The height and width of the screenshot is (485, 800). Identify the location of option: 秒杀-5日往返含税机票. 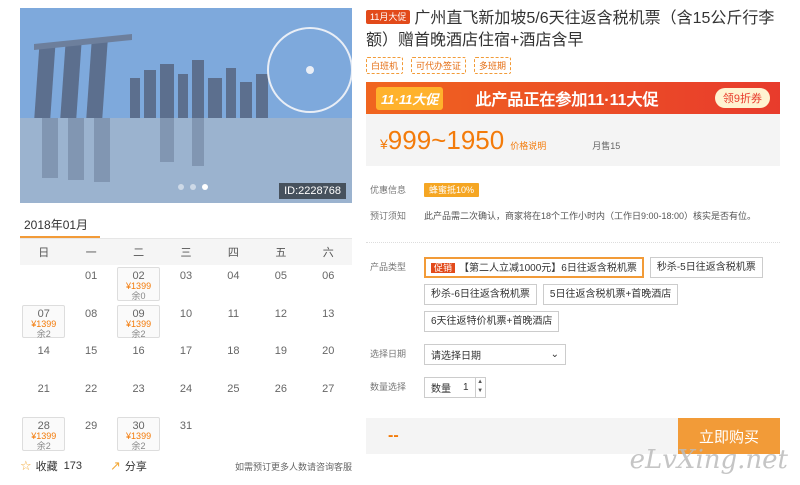
(706, 267).